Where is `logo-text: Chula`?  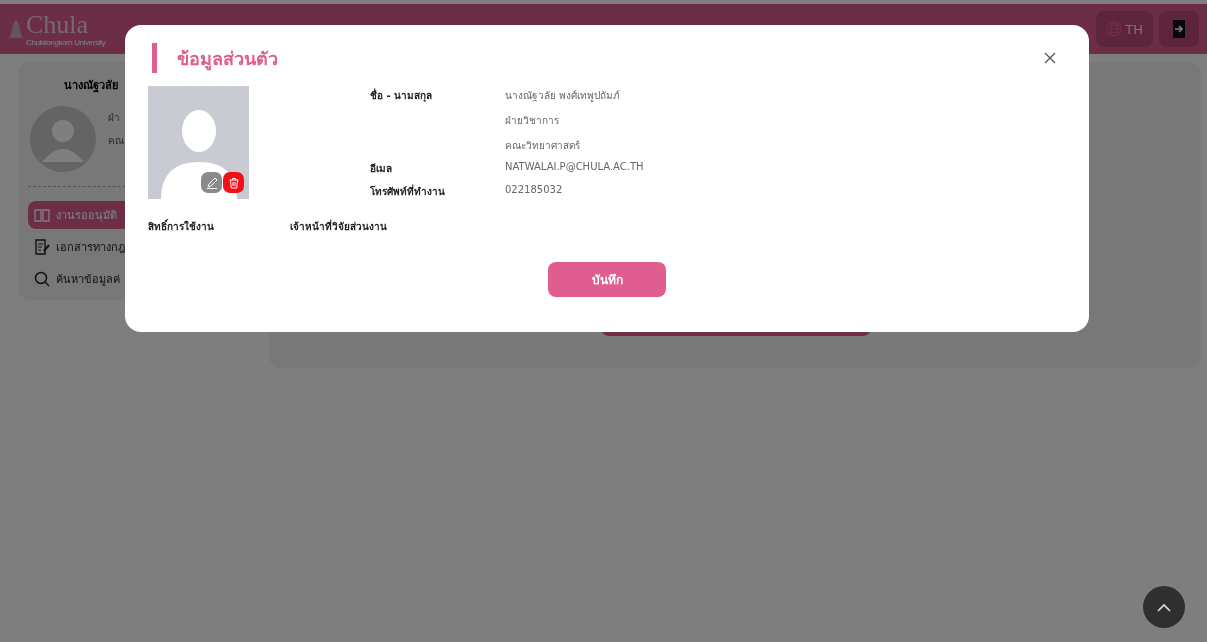
logo-text: Chula is located at coordinates (58, 24).